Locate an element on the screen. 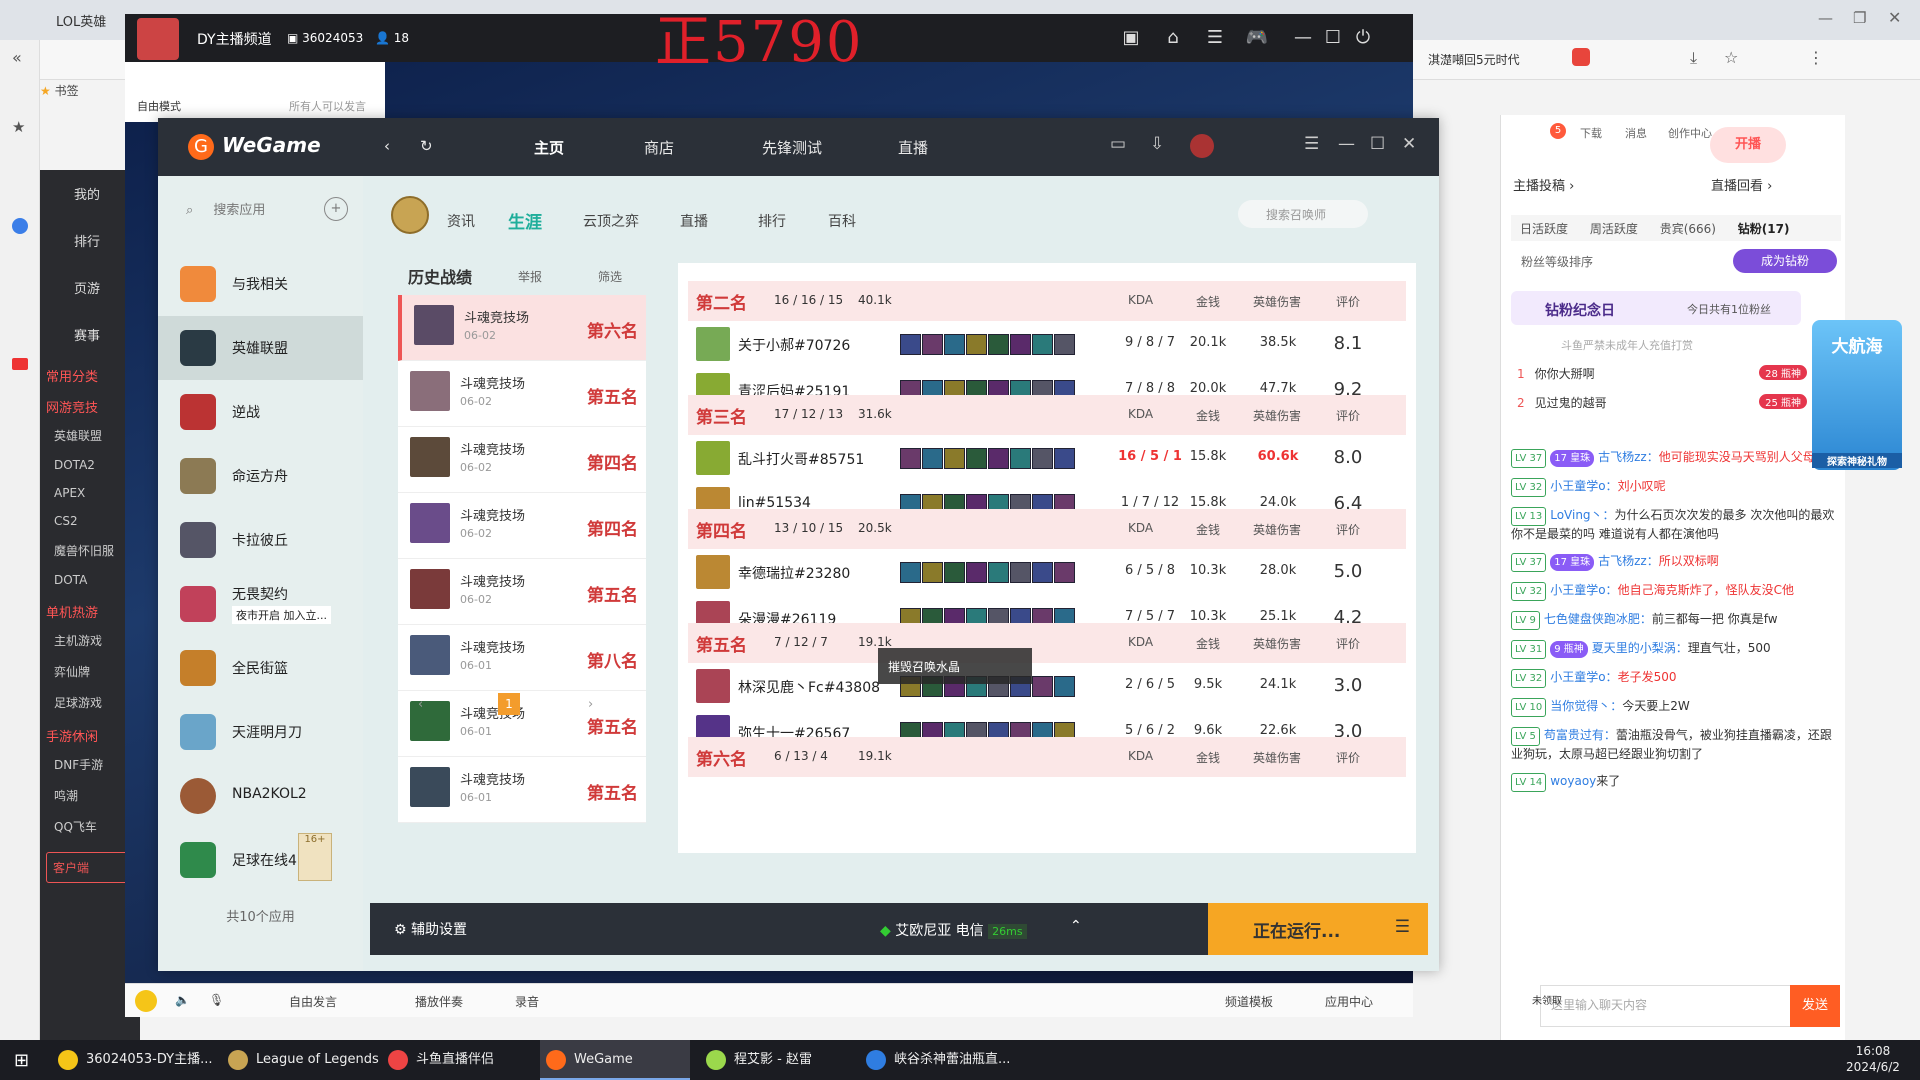 The image size is (1920, 1080). video-app-icon is located at coordinates (20, 364).